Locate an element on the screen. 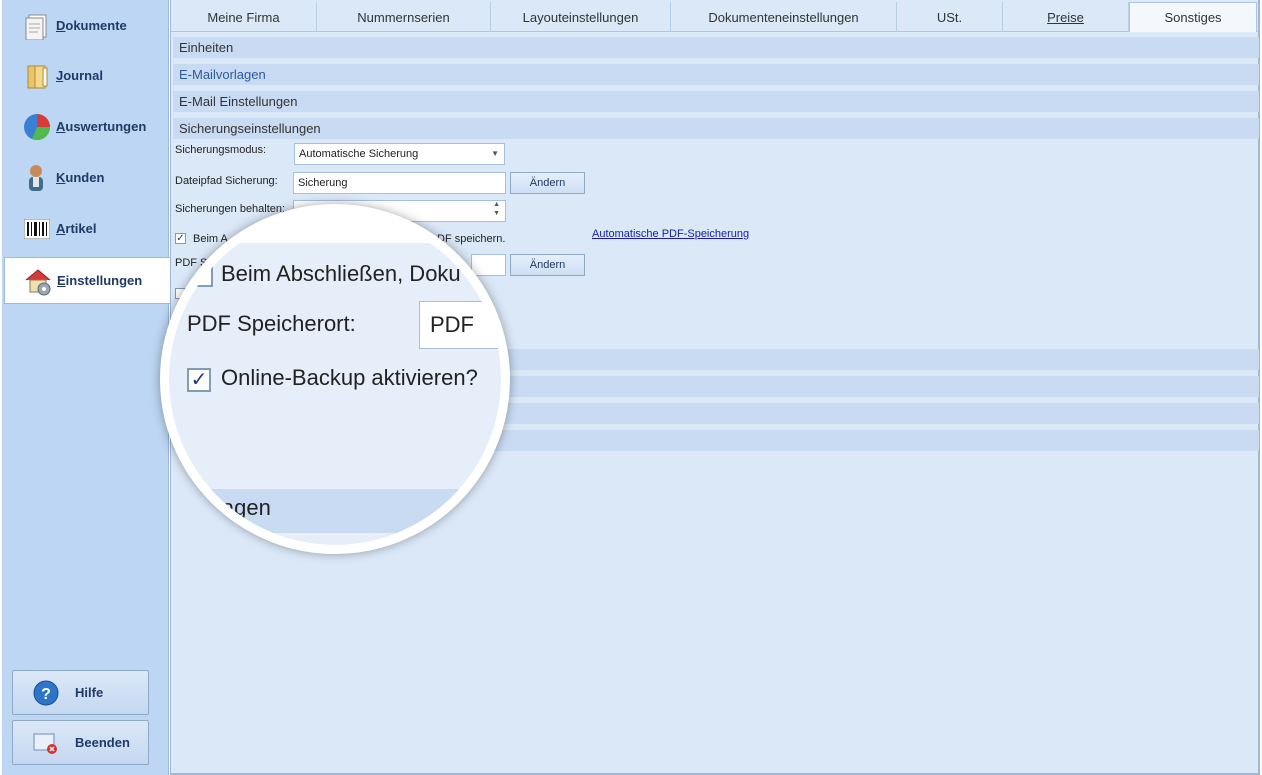  tab-label: USt. is located at coordinates (949, 17).